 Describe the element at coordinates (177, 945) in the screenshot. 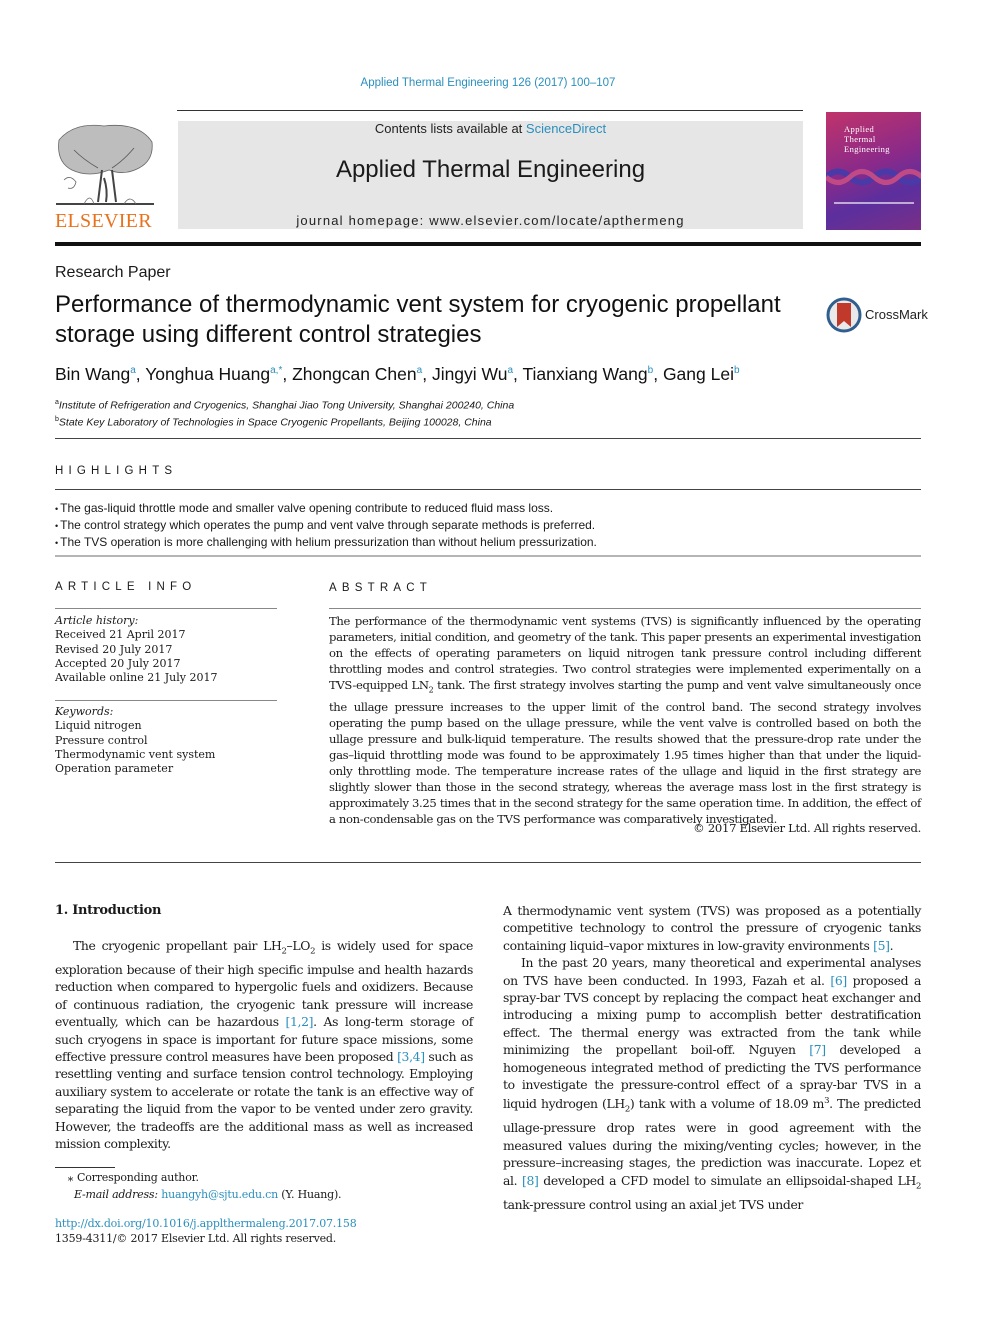

I see `text-run: The cryogenic propellant pair LH` at that location.